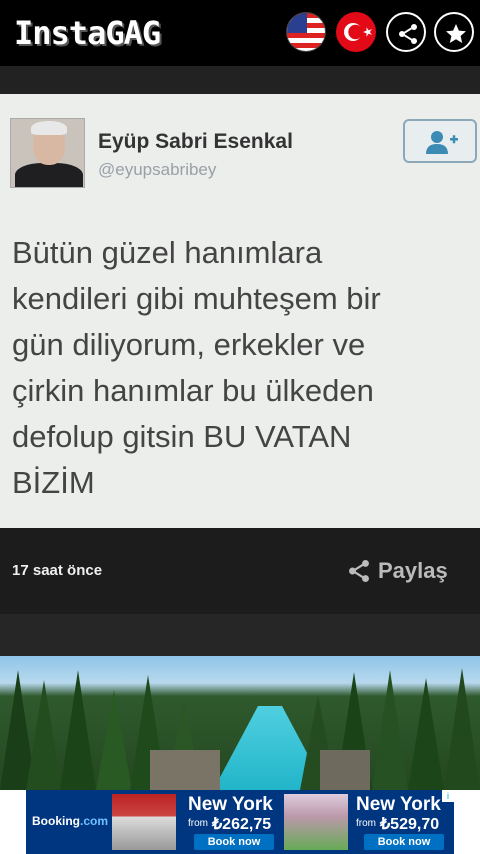 This screenshot has width=480, height=854. Describe the element at coordinates (448, 796) in the screenshot. I see `ad-info-icon: i` at that location.